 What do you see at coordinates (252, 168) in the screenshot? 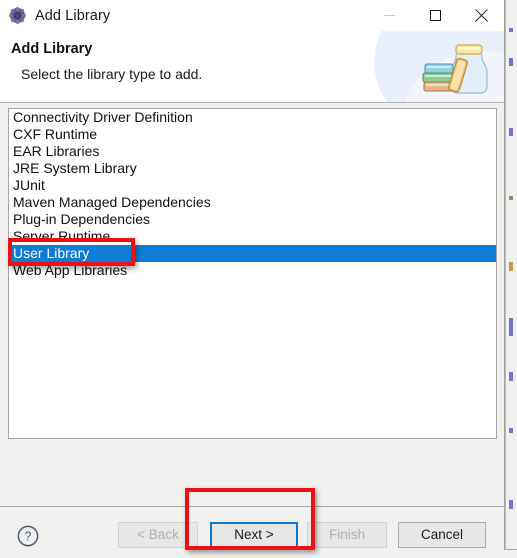
I see `list-item: JRE System Library` at bounding box center [252, 168].